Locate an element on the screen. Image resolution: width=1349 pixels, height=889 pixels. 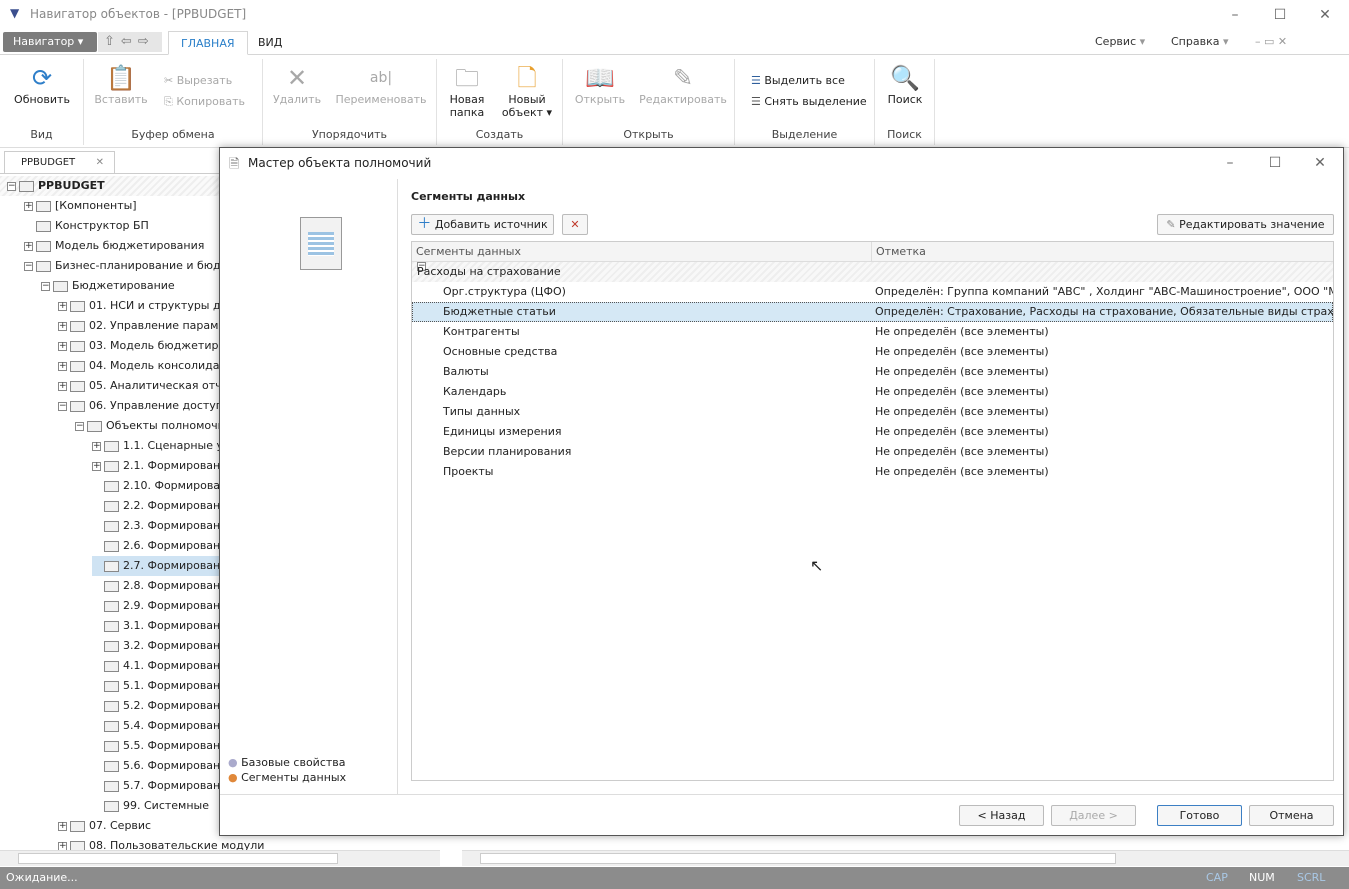
tree-item: 5.4. Формирование is located at coordinates (163, 726).